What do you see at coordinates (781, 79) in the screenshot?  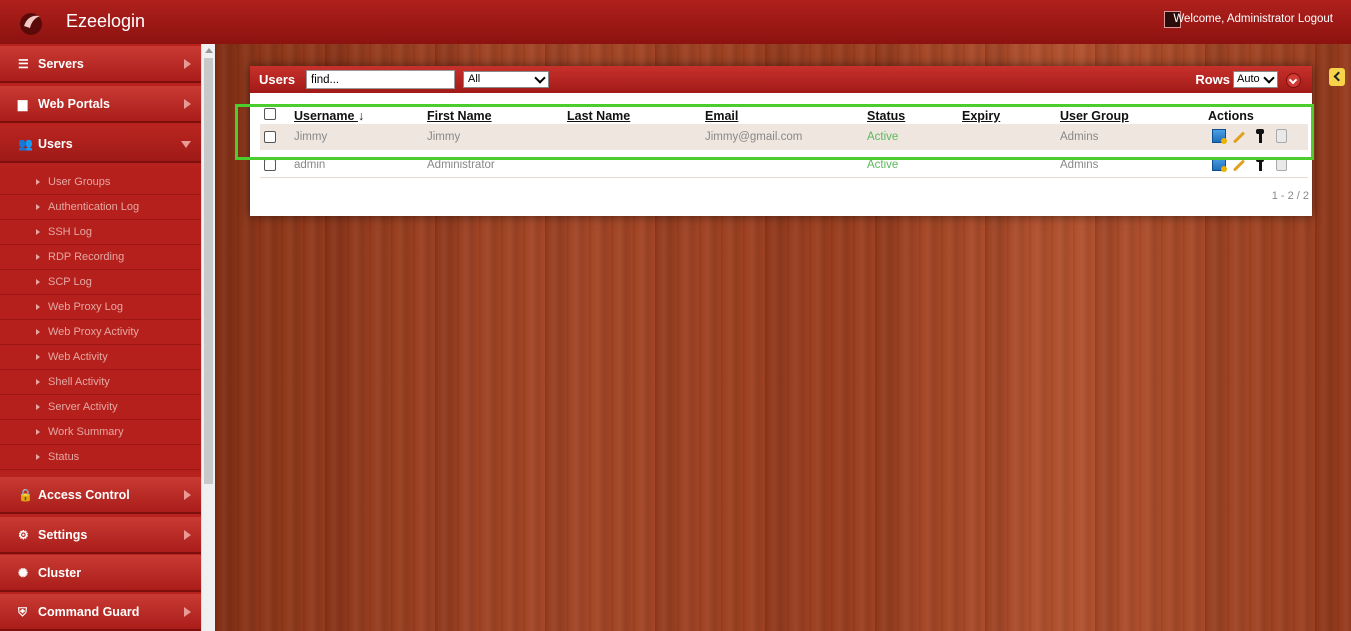 I see `panel-header: Users All Rows Auto` at bounding box center [781, 79].